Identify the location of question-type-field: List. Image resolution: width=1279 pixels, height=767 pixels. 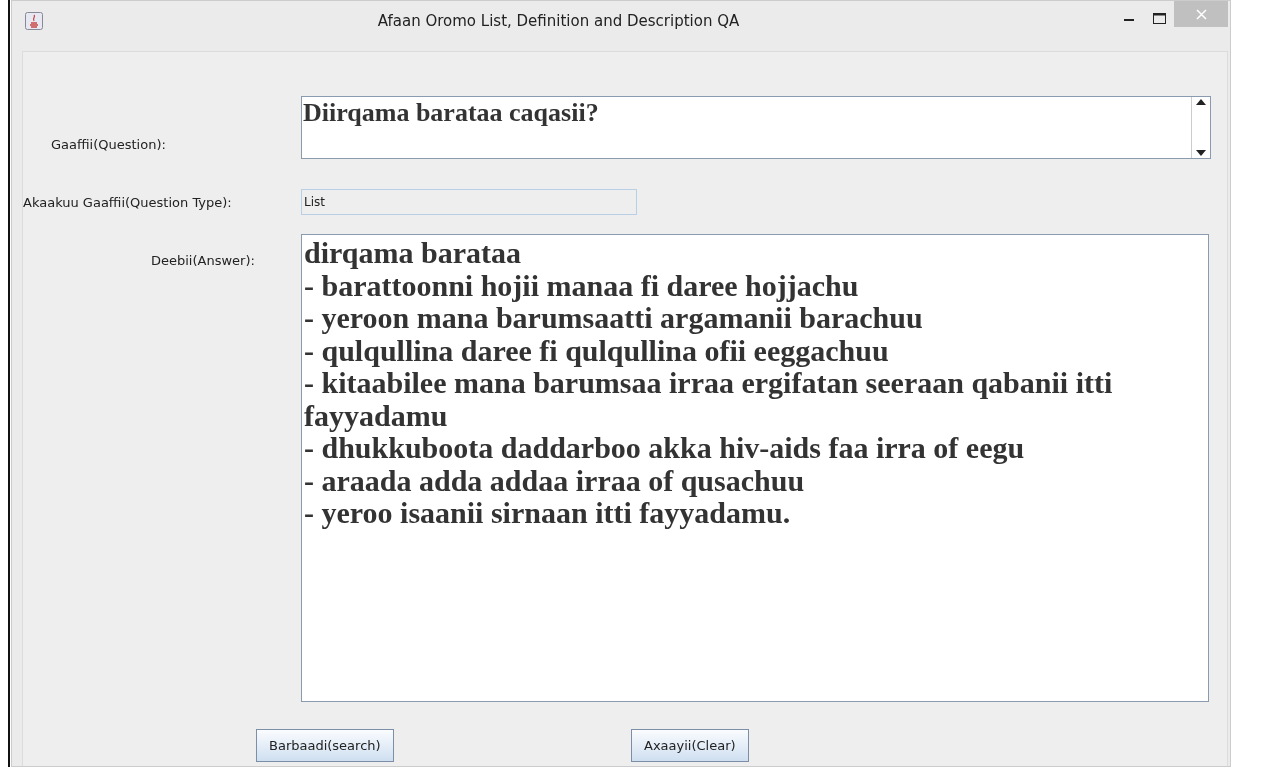
(469, 202).